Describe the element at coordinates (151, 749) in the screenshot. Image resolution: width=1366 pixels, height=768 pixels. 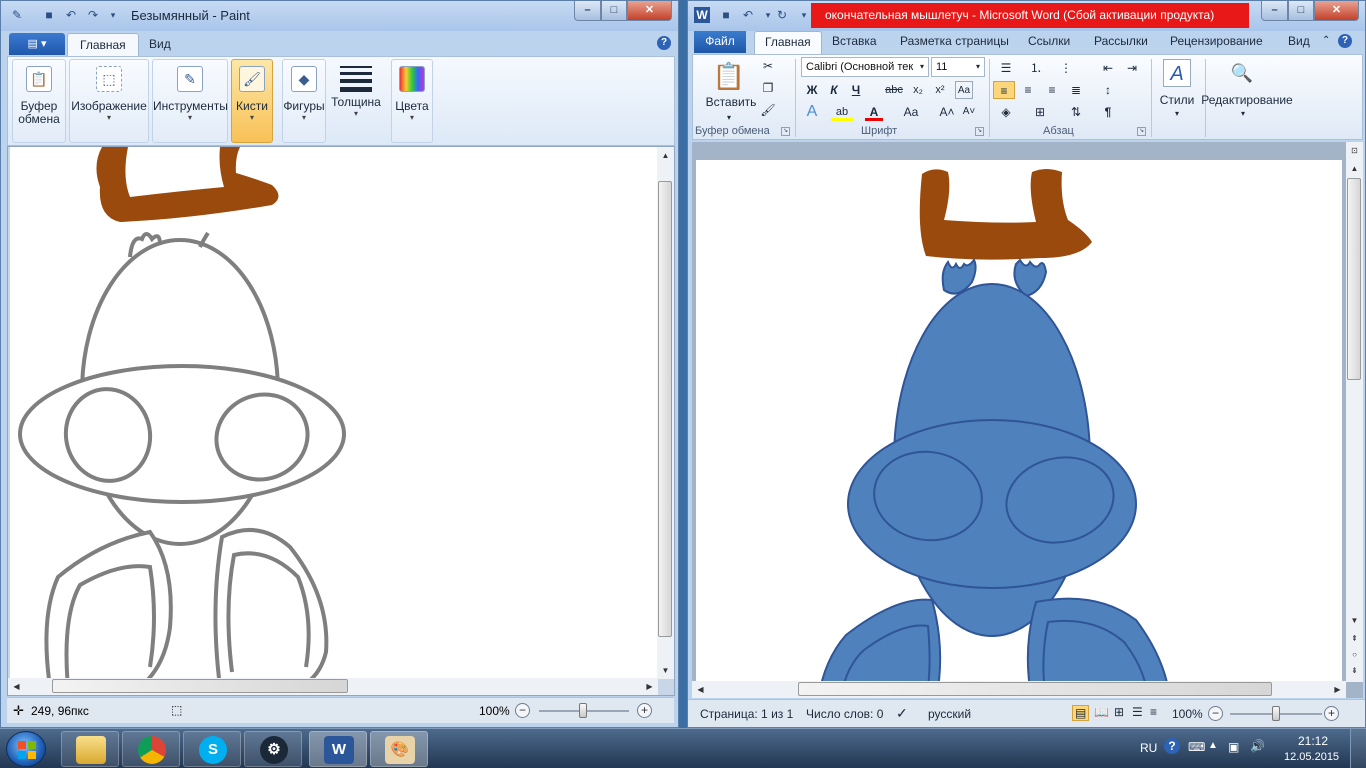
I see `taskbar-chrome` at that location.